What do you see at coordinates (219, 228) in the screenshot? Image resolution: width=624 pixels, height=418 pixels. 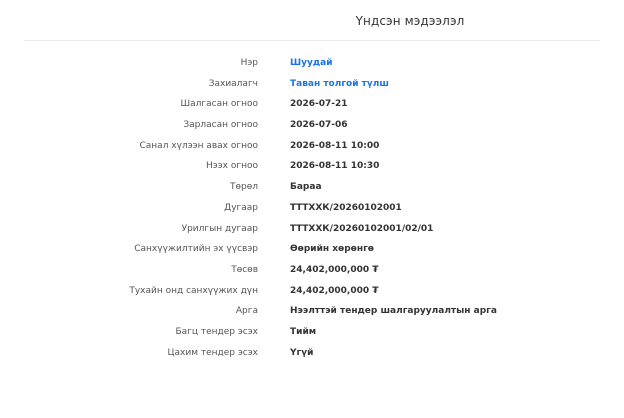 I see `info-label: Урилгын дугаар` at bounding box center [219, 228].